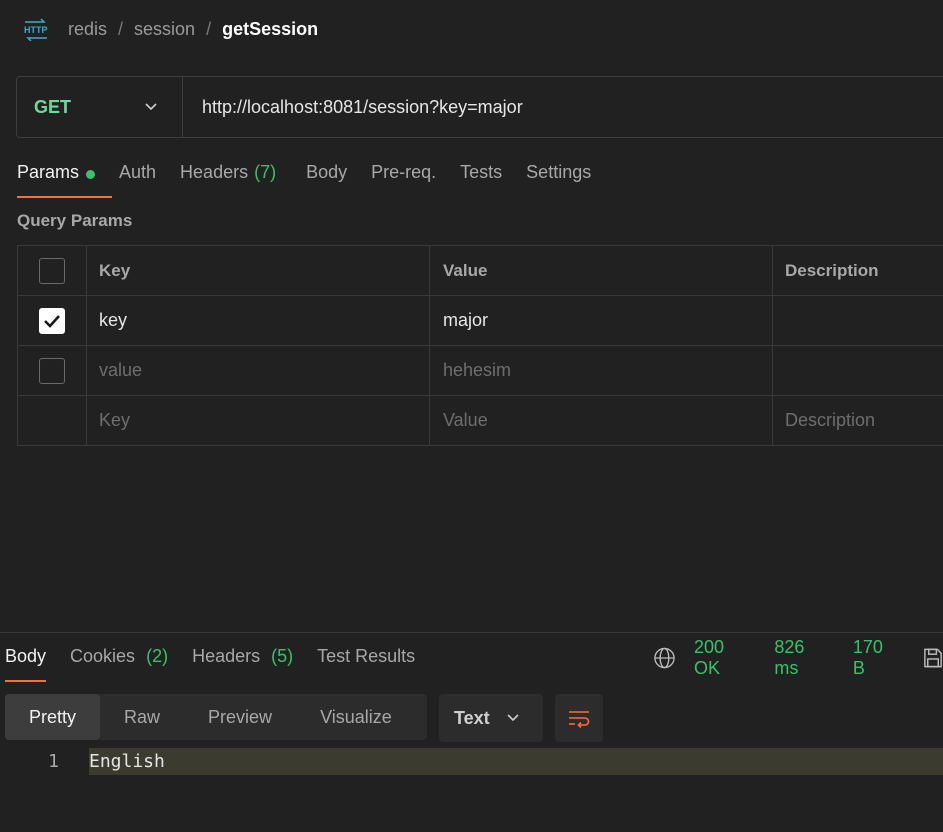 Image resolution: width=943 pixels, height=832 pixels. I want to click on tab-body: Body, so click(326, 178).